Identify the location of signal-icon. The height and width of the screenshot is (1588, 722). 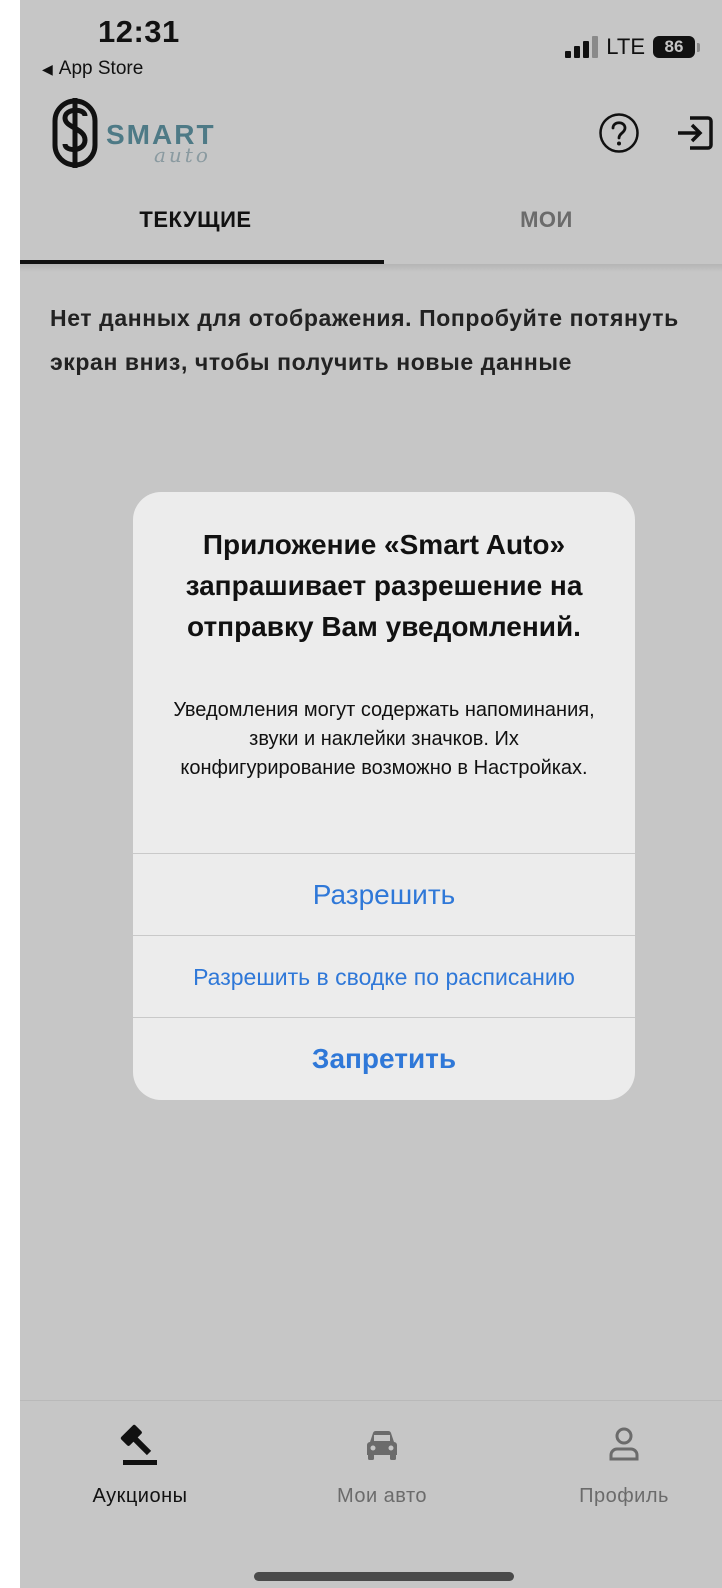
(582, 47).